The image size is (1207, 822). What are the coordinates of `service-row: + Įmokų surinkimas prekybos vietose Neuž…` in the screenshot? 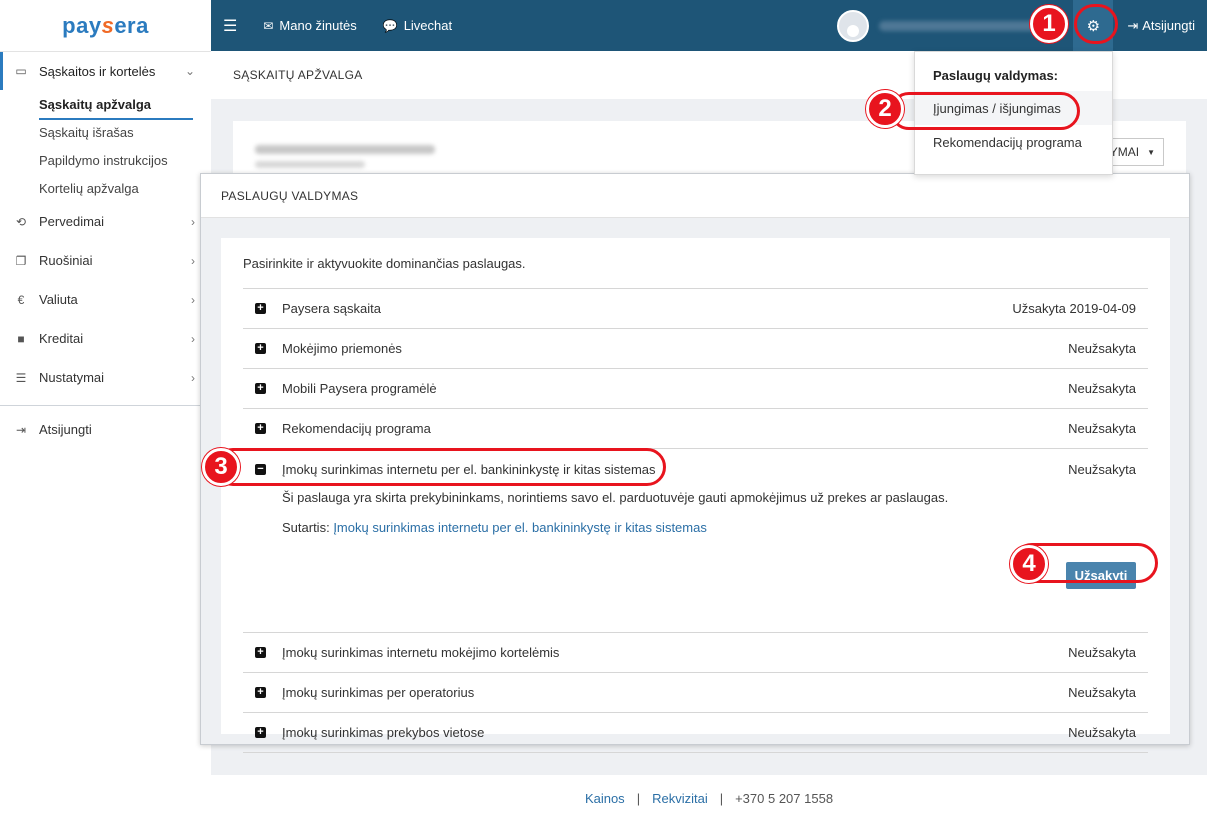 It's located at (695, 733).